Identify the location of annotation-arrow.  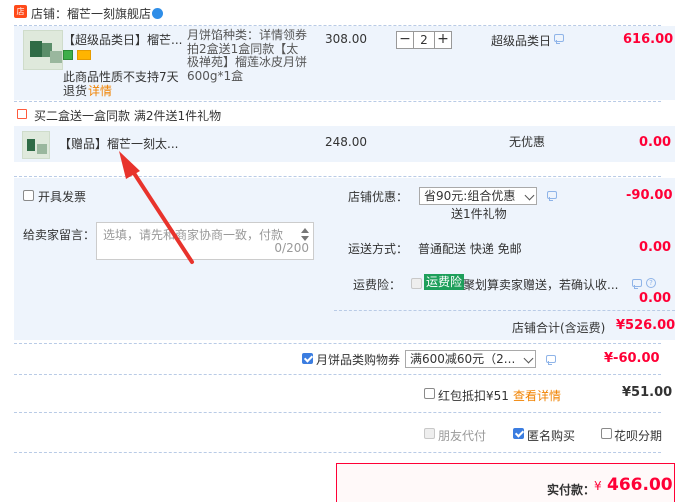
(156, 207).